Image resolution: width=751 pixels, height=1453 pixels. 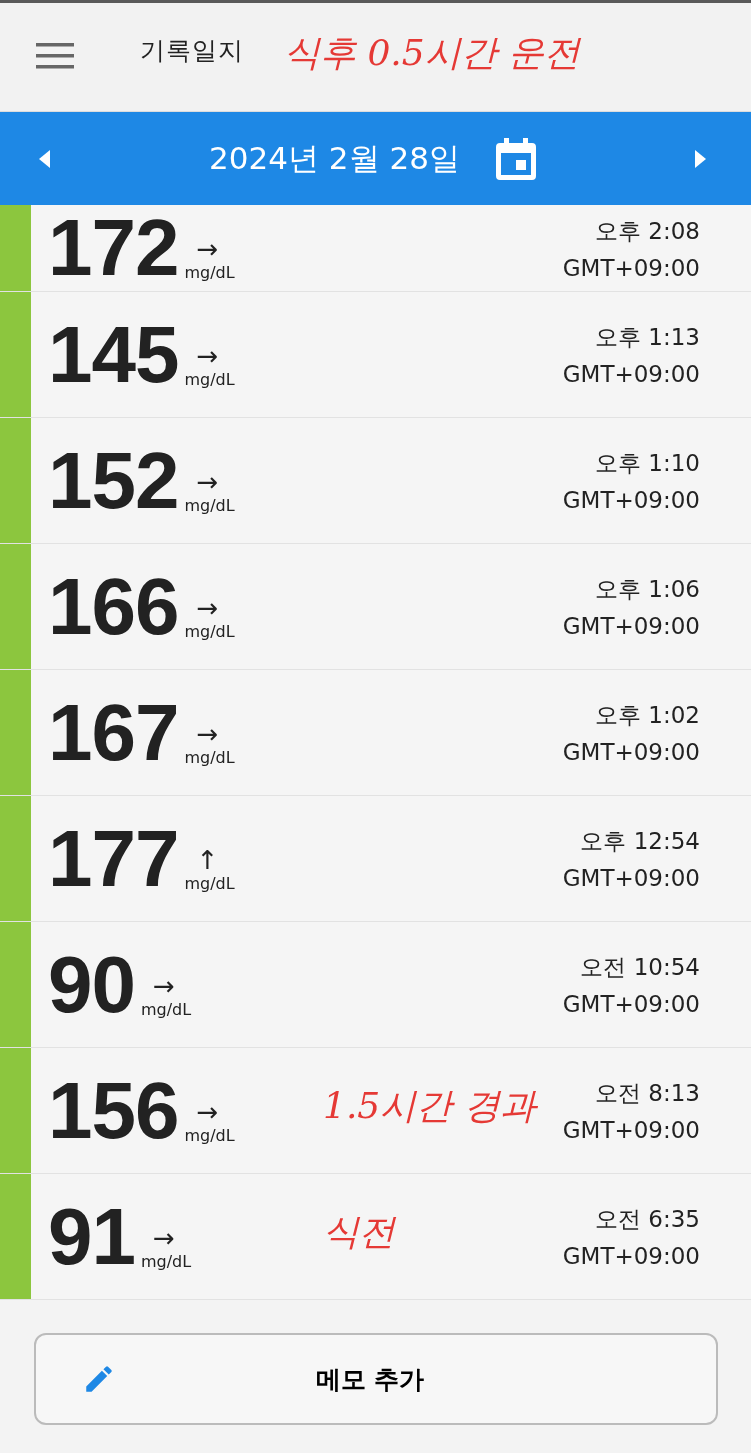 I want to click on calendar-icon, so click(x=515, y=158).